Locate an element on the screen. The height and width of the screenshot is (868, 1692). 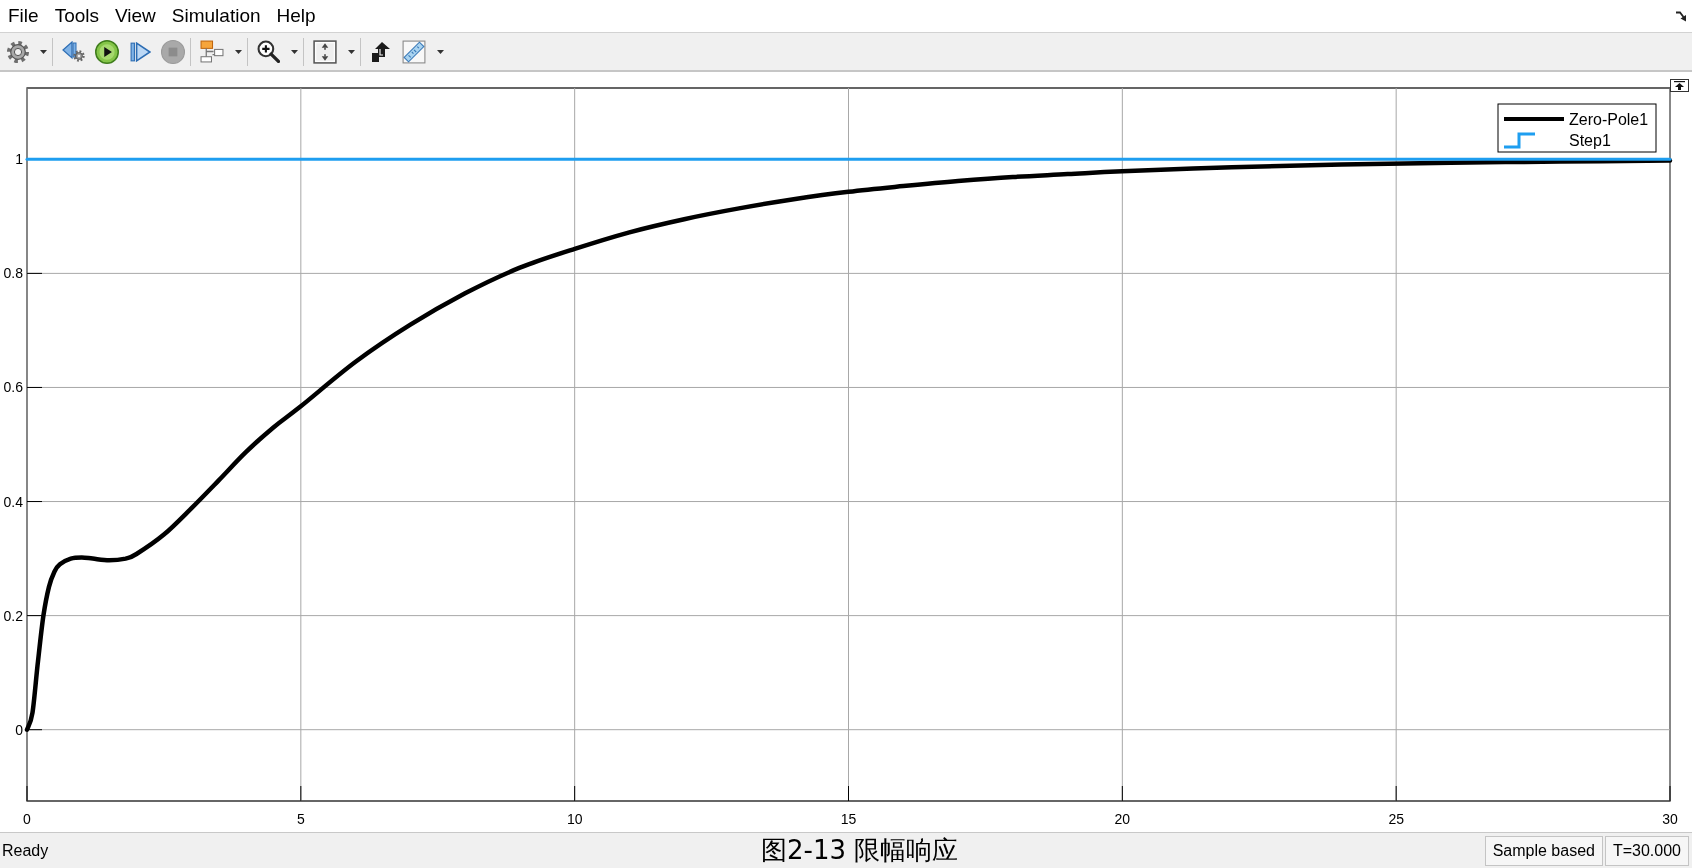
signal-selector-button is located at coordinates (212, 51).